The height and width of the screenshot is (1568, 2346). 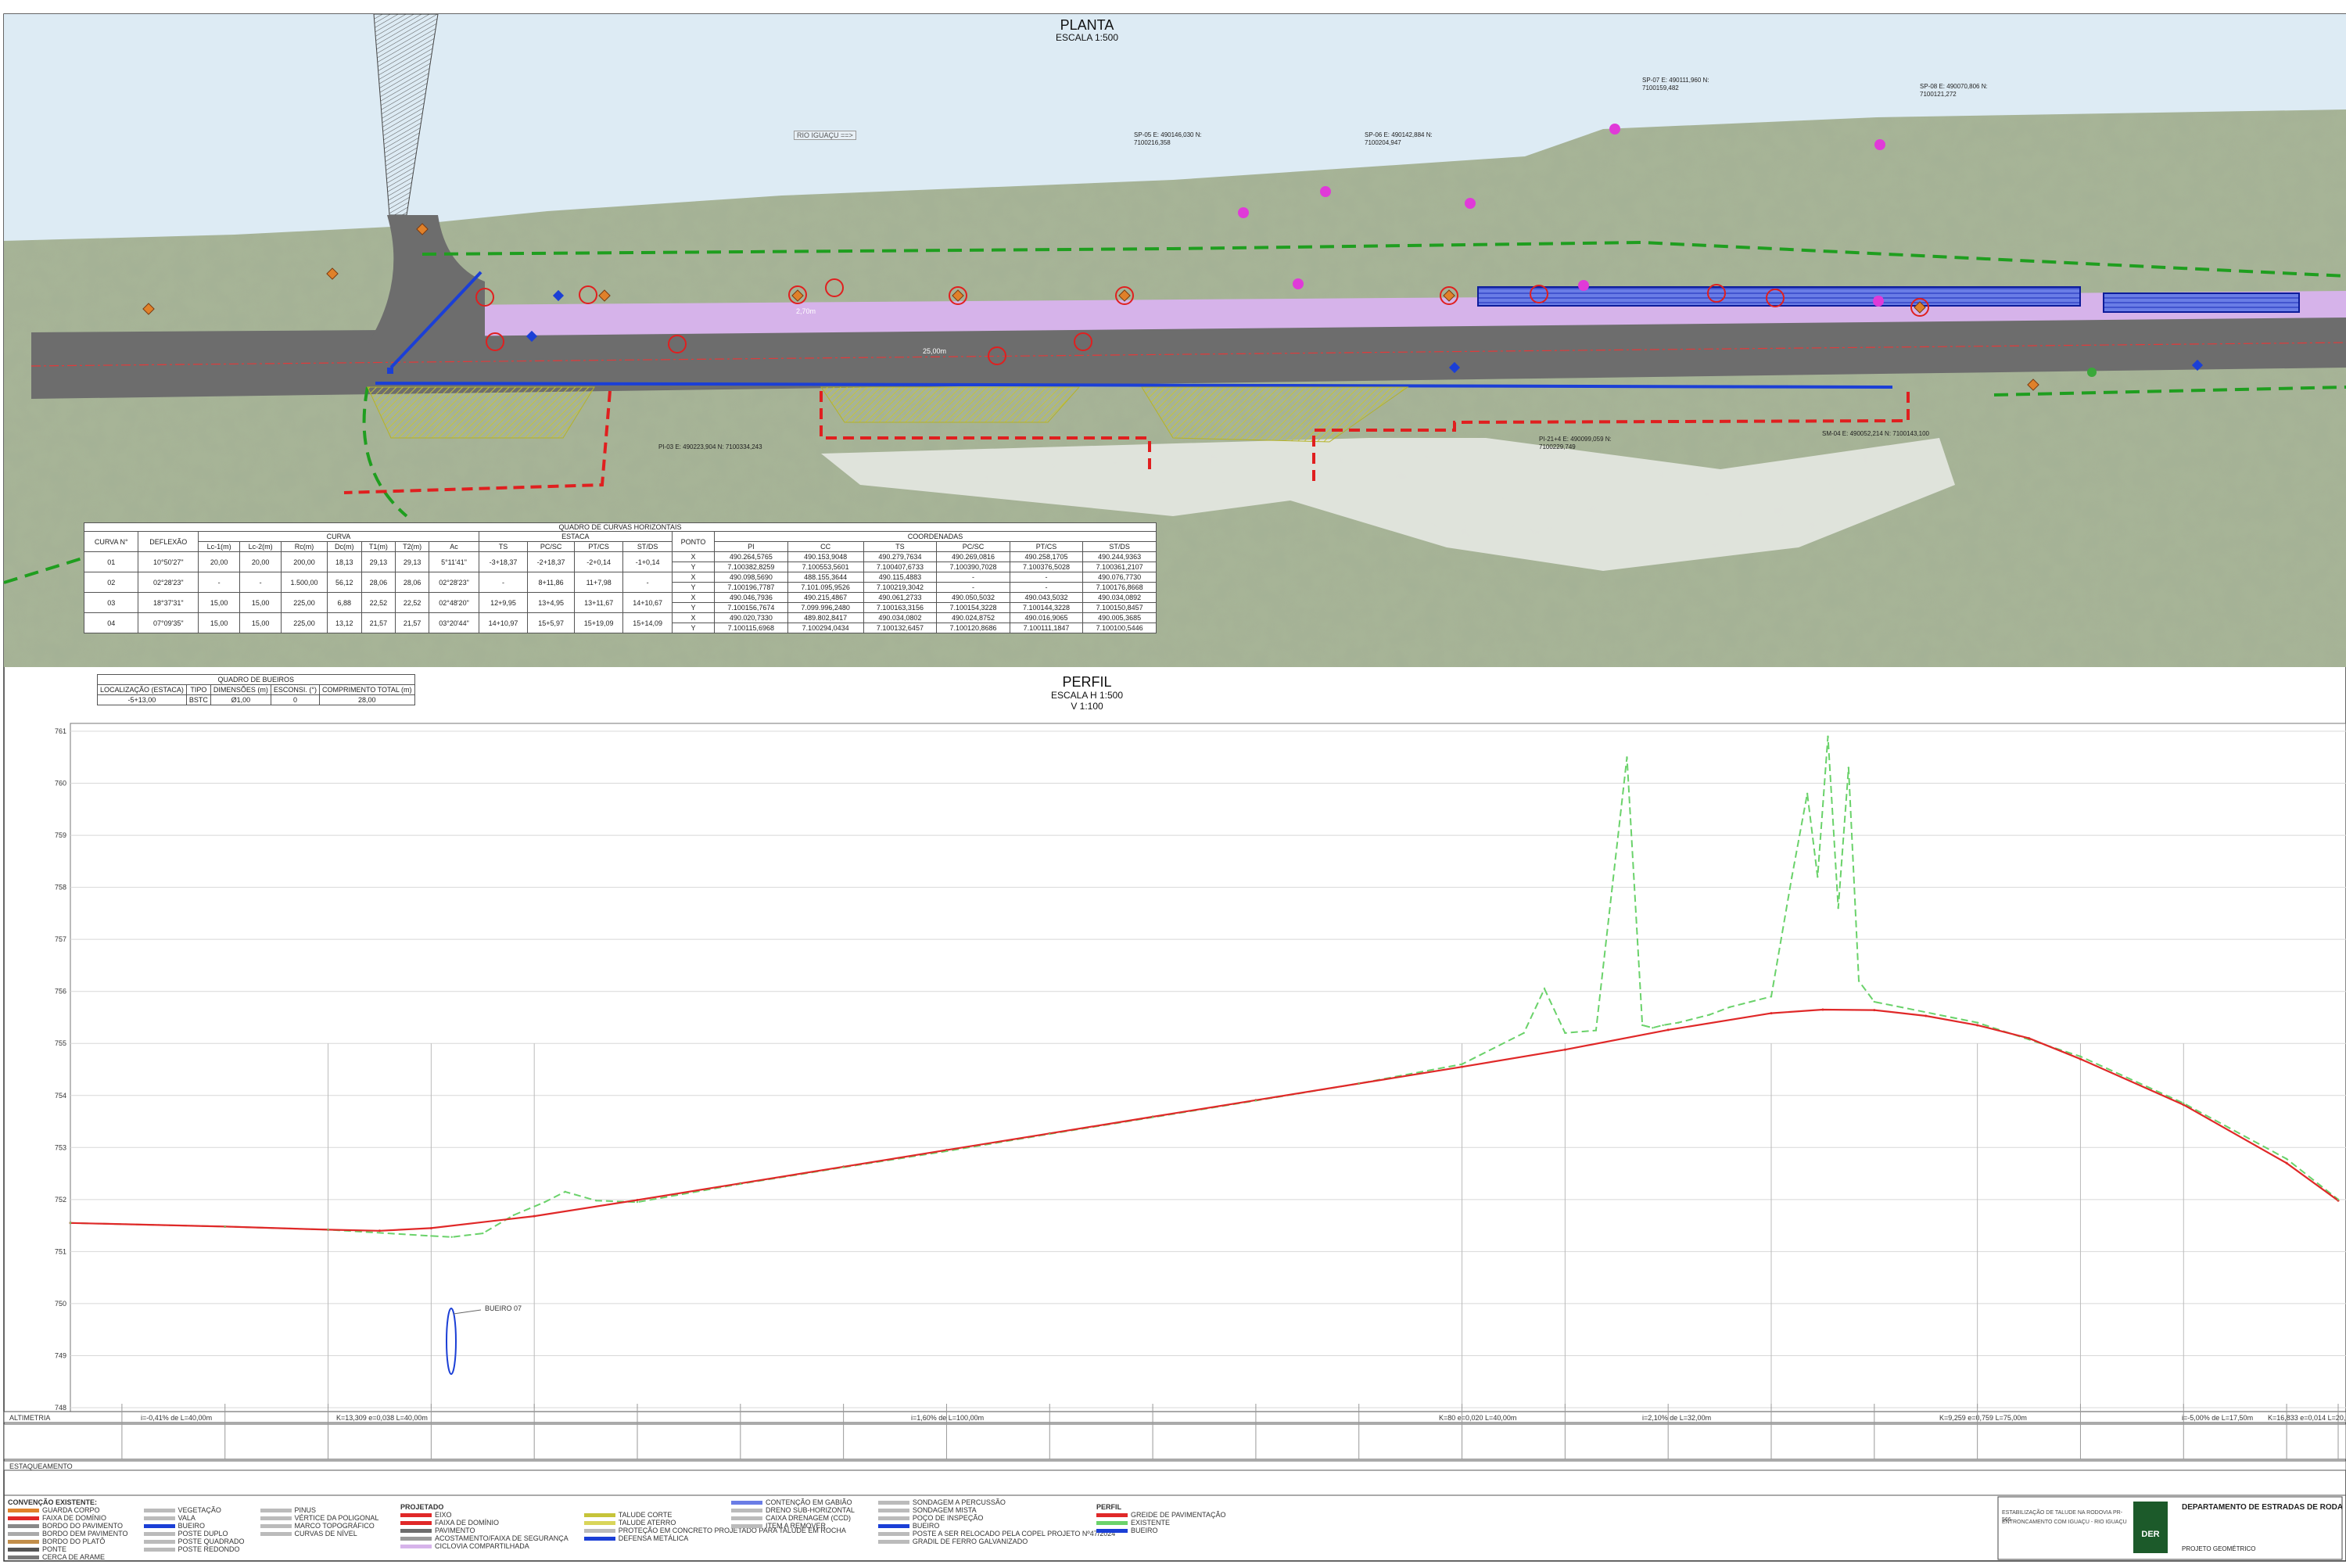 What do you see at coordinates (367, 689) in the screenshot?
I see `culv-h-len: COMPRIMENTO TOTAL (m)` at bounding box center [367, 689].